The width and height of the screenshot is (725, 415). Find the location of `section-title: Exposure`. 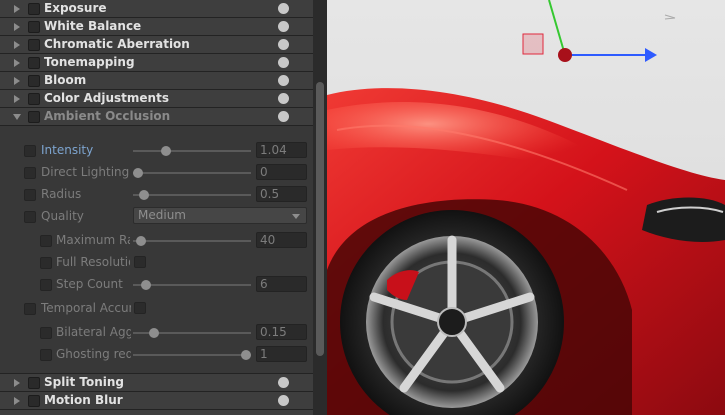

section-title: Exposure is located at coordinates (75, 8).